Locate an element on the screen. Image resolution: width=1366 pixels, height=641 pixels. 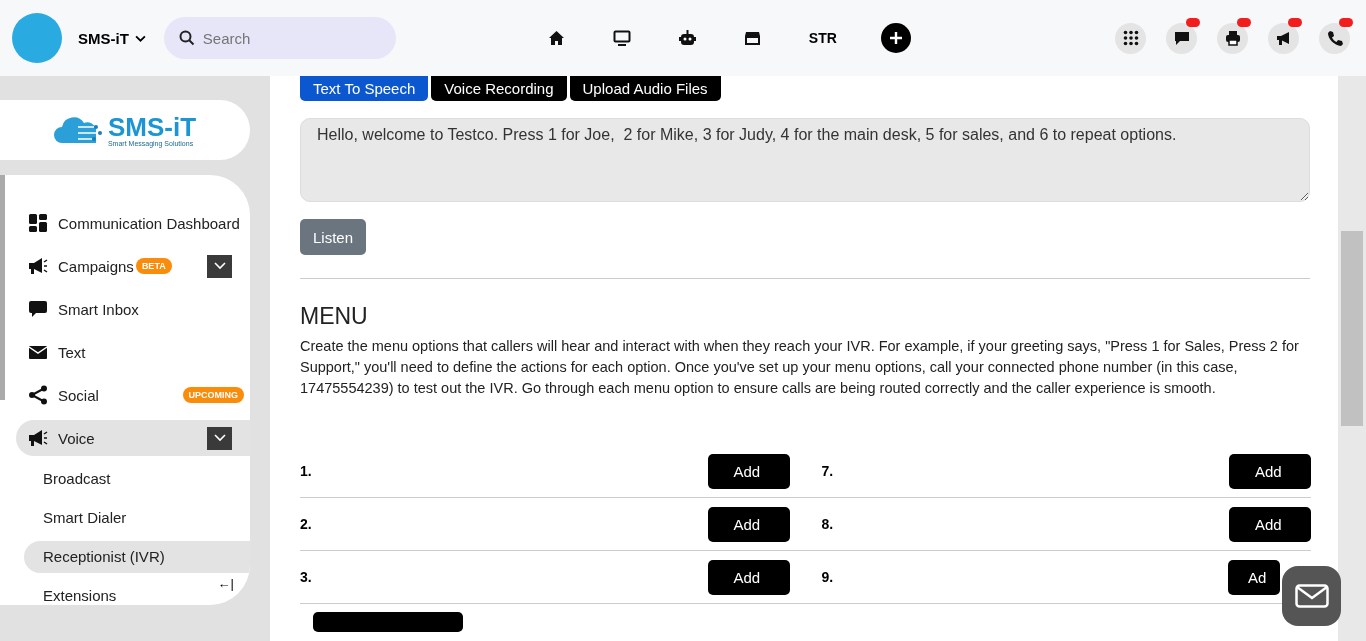
printer-icon is located at coordinates (1232, 38).